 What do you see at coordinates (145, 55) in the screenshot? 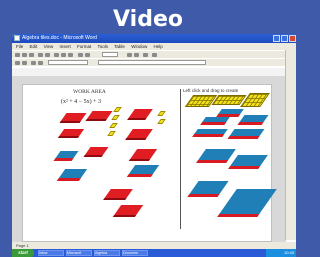
I see `drawing-icon` at bounding box center [145, 55].